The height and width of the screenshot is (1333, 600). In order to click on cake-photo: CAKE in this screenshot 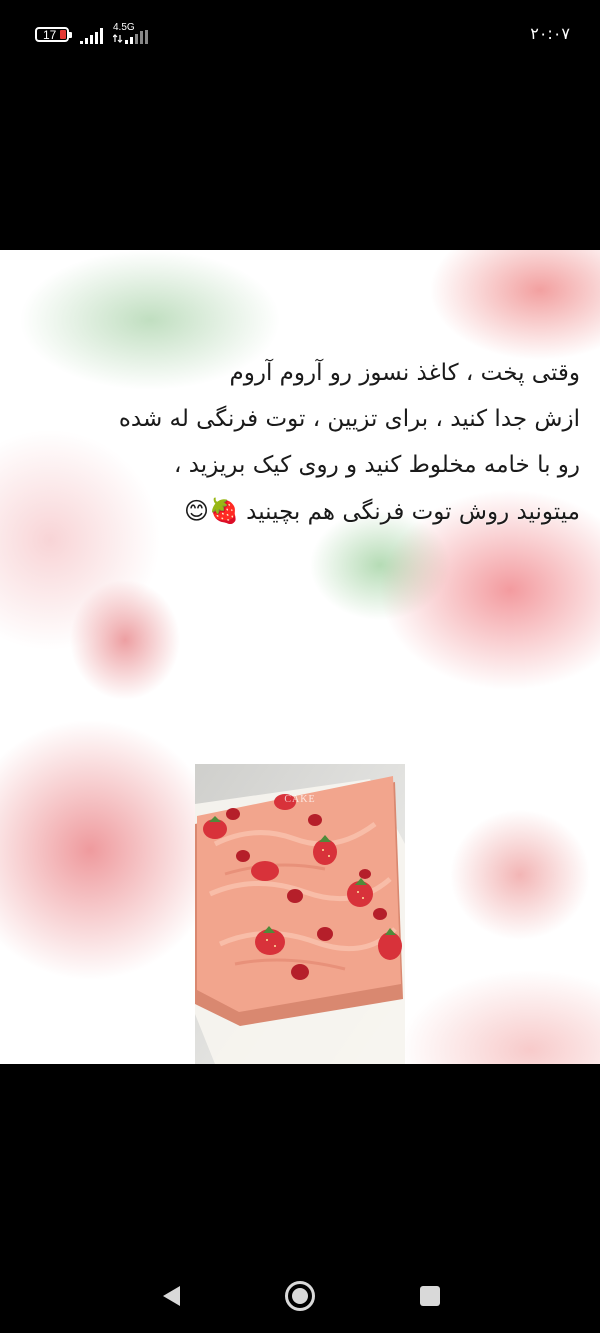, I will do `click(300, 914)`.